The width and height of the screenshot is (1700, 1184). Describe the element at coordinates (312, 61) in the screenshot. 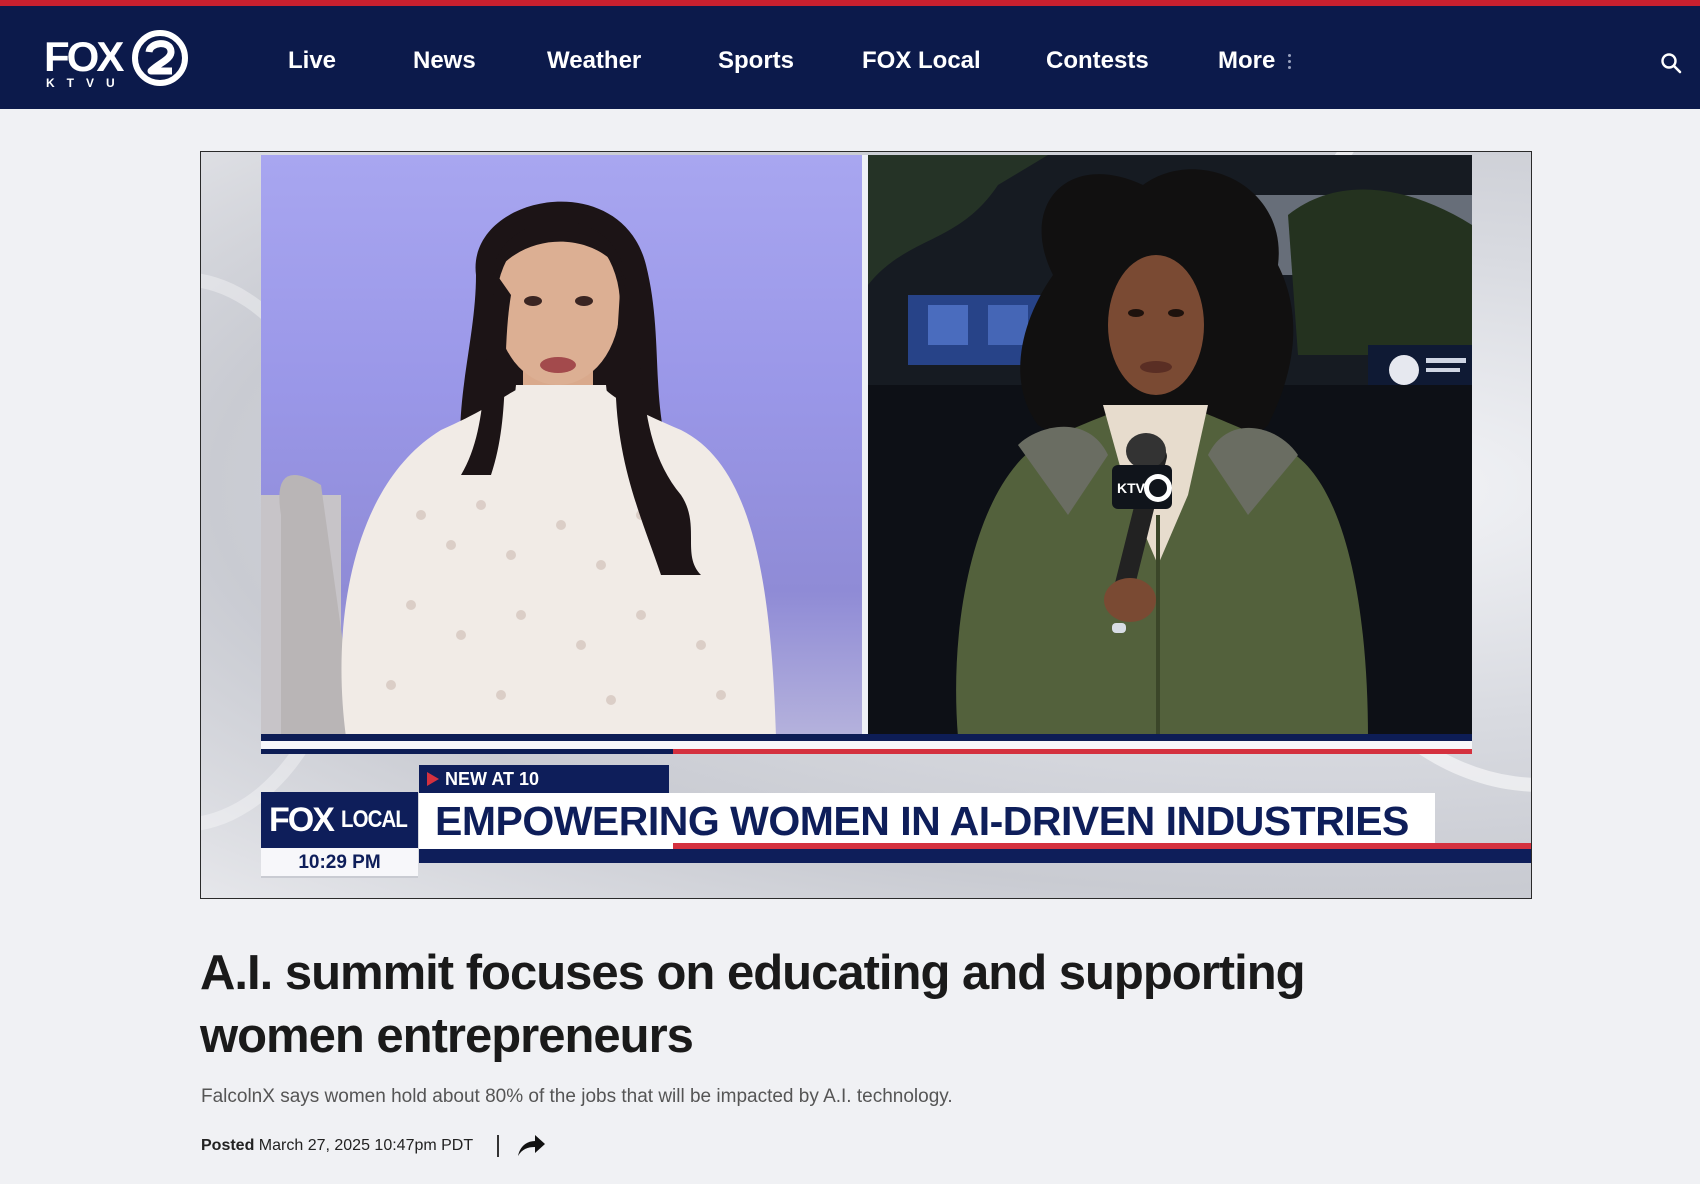

I see `nav-live: Live` at that location.